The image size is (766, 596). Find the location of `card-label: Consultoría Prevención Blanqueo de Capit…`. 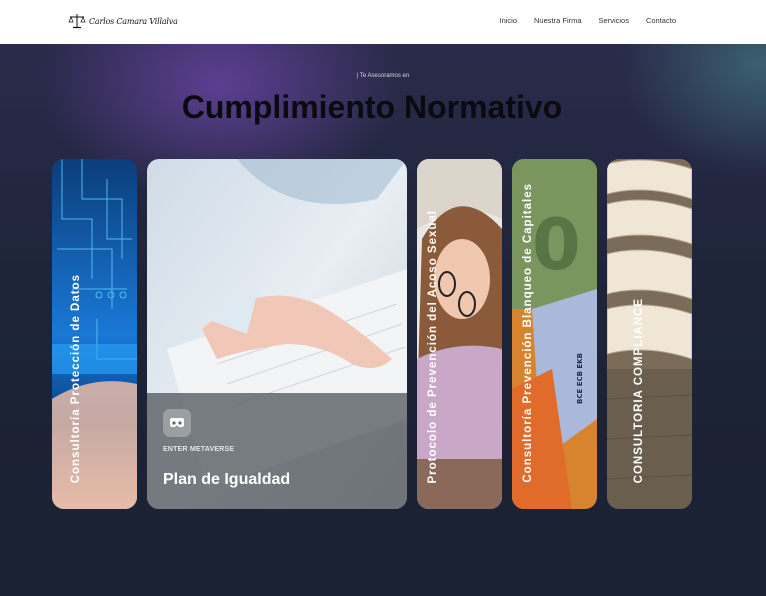

card-label: Consultoría Prevención Blanqueo de Capit… is located at coordinates (528, 333).